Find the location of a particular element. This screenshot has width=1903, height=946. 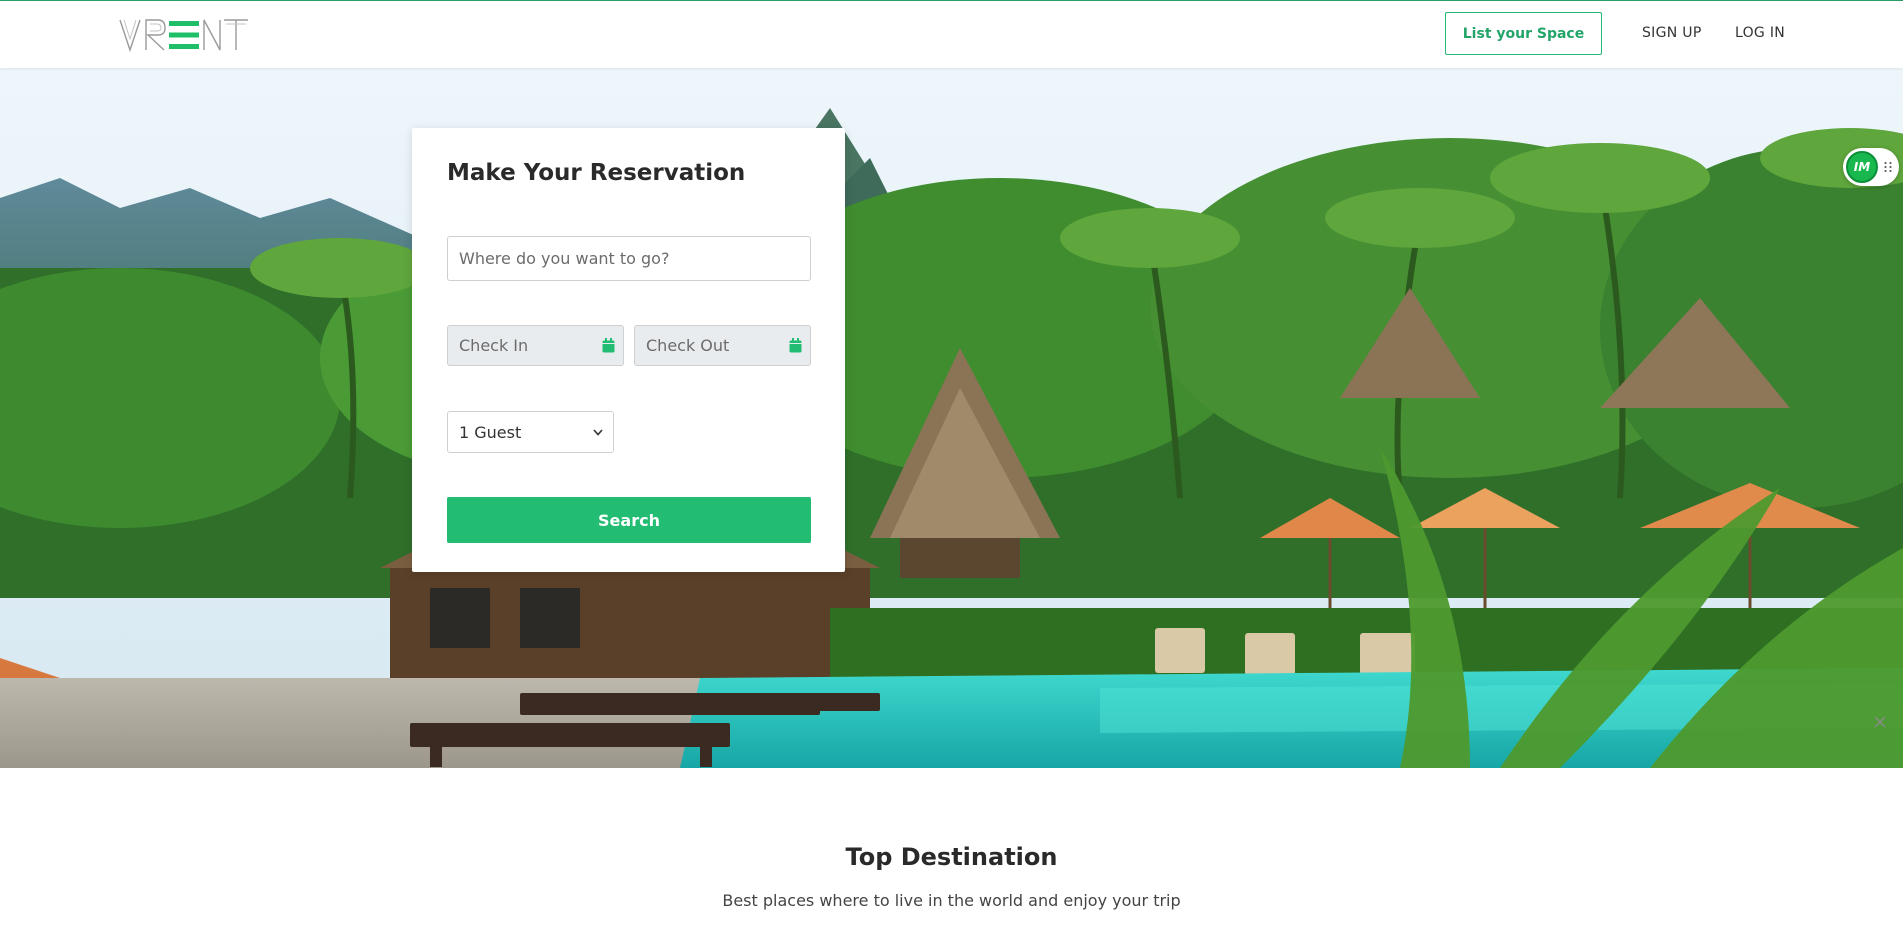

sign-up-link: SIGN UP is located at coordinates (1672, 33).